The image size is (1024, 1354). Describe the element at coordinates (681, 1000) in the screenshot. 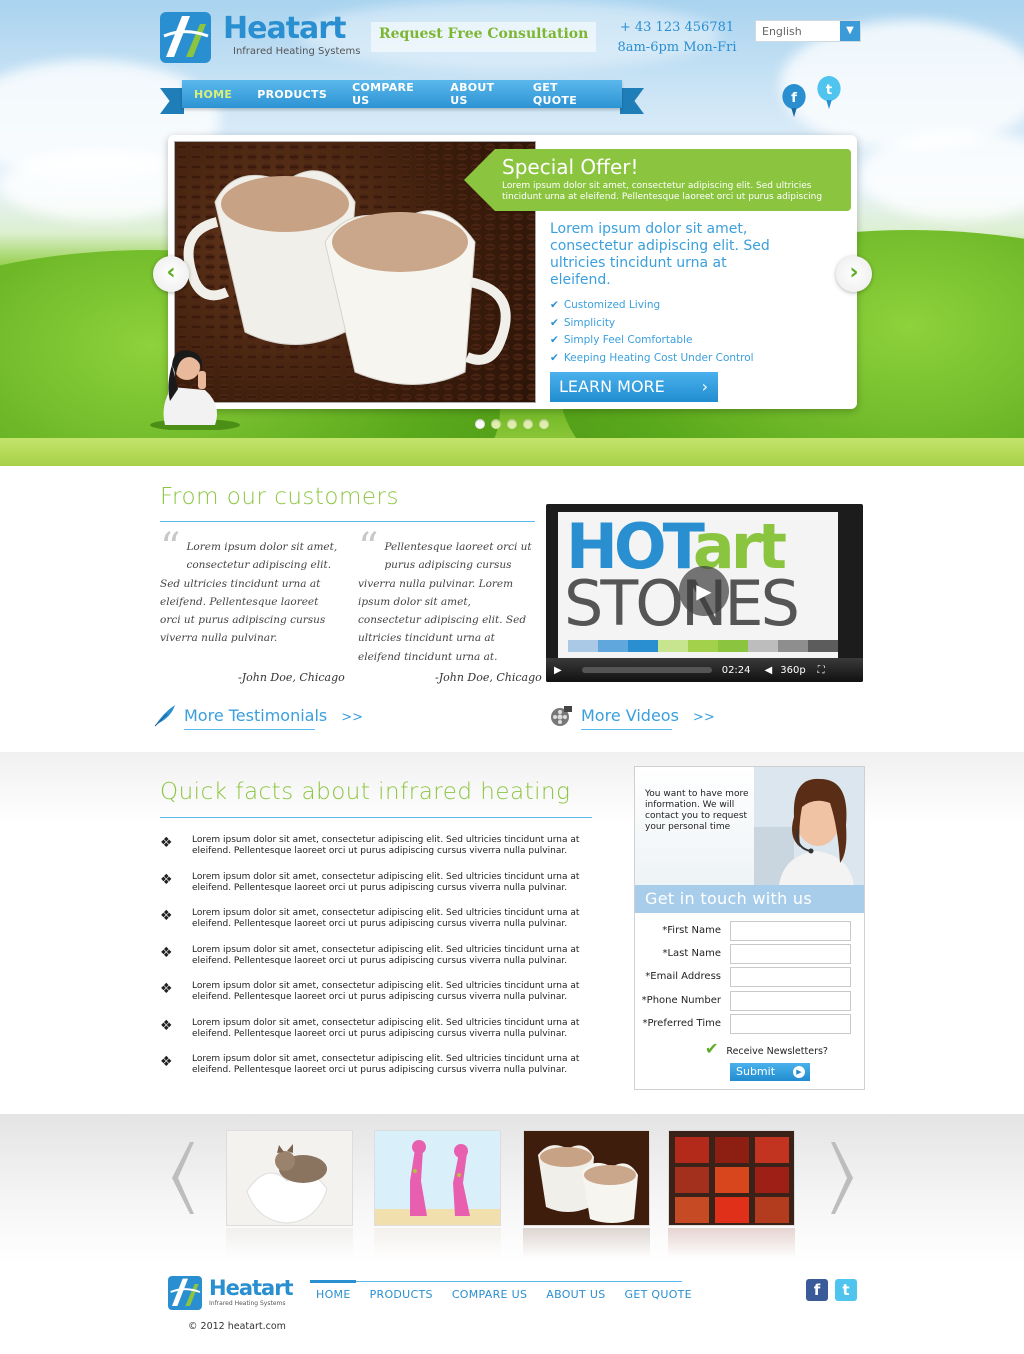

I see `field-label: *Phone Number` at that location.